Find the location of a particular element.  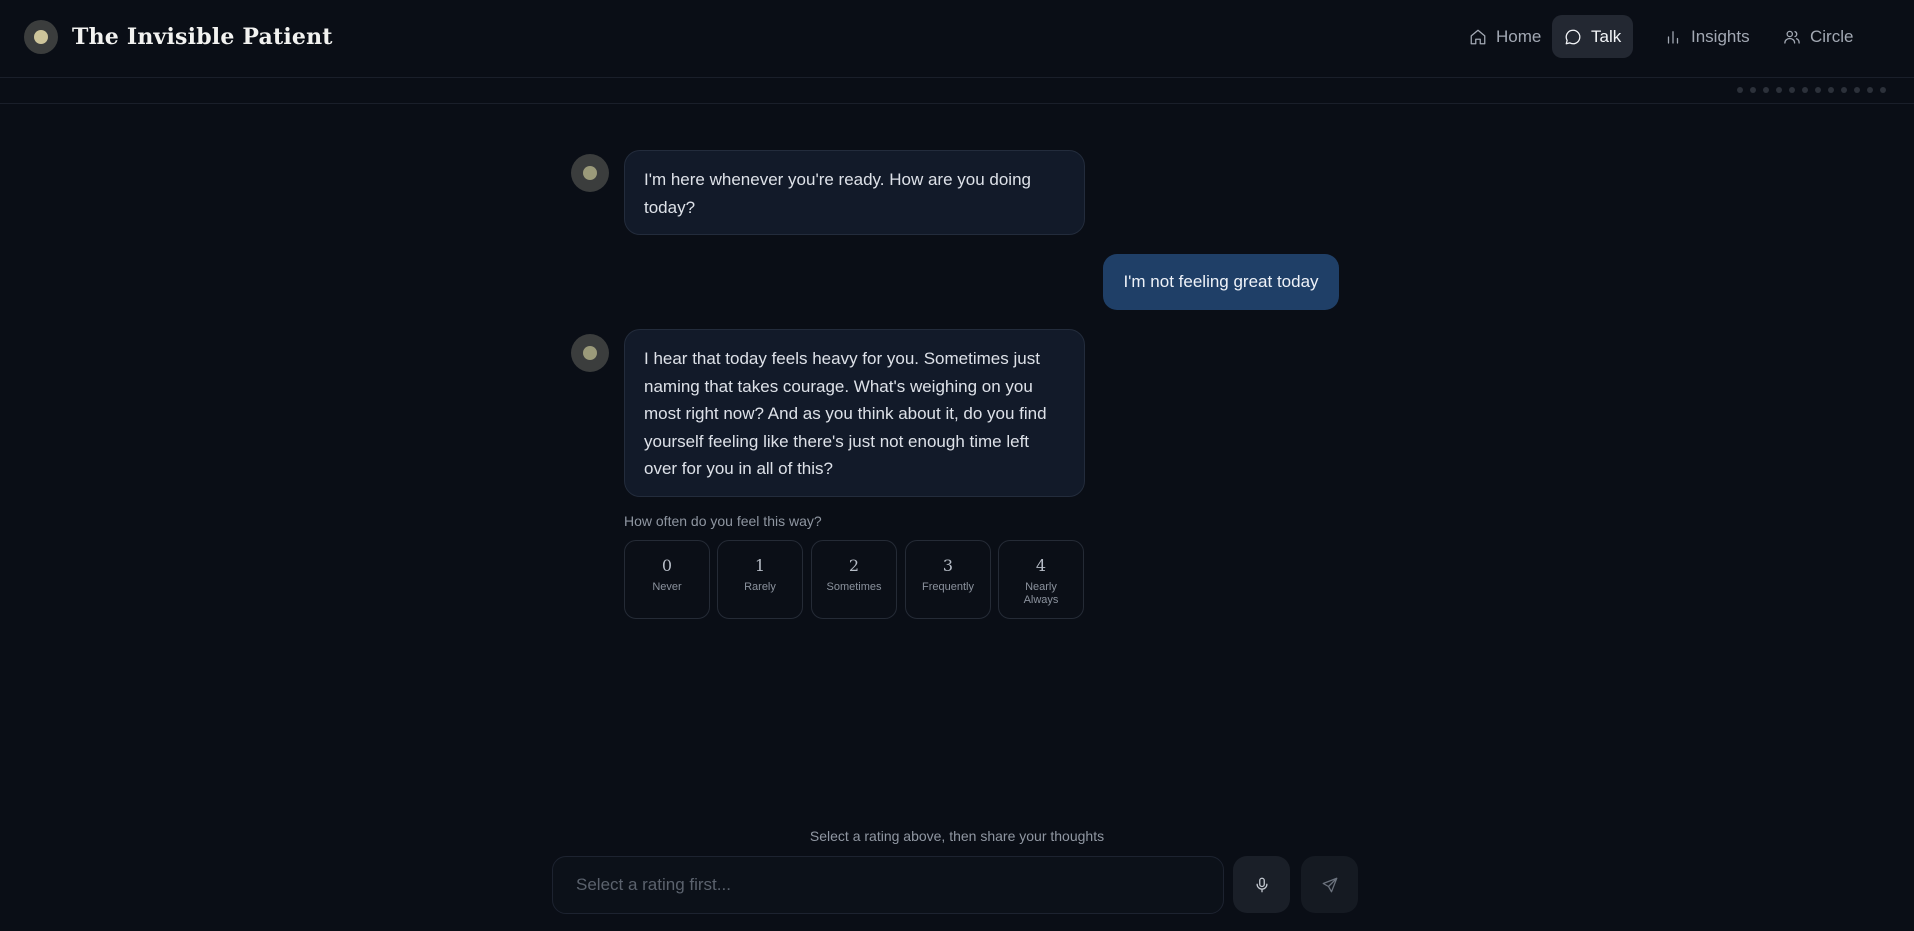

chat-icon is located at coordinates (1573, 36).